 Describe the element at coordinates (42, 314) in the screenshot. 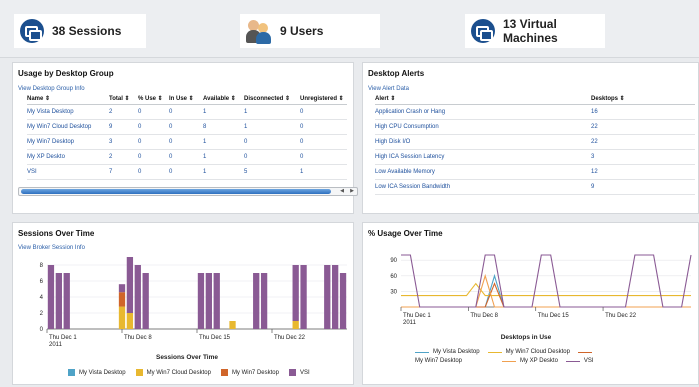

I see `y-tick-label: 2` at that location.